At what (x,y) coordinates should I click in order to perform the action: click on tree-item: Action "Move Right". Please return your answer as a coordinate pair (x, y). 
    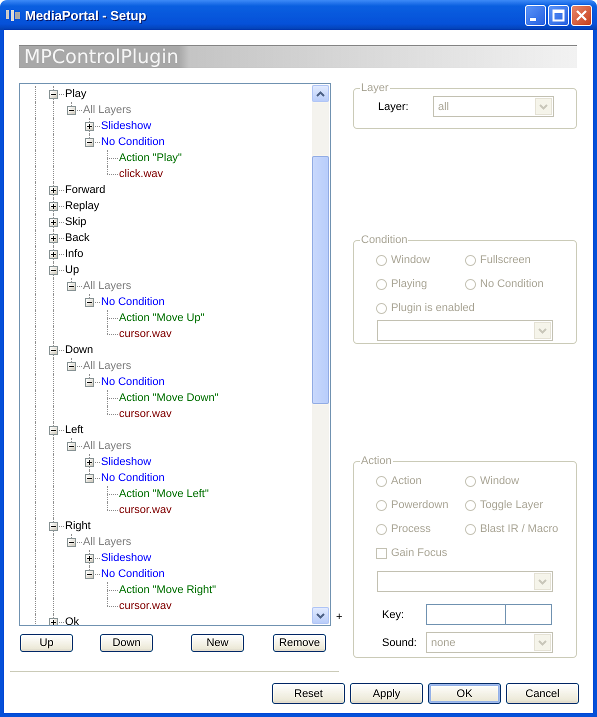
    Looking at the image, I should click on (167, 590).